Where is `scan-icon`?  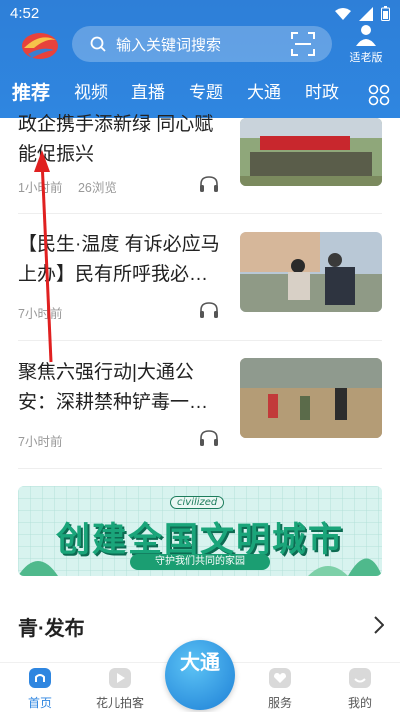 scan-icon is located at coordinates (303, 44).